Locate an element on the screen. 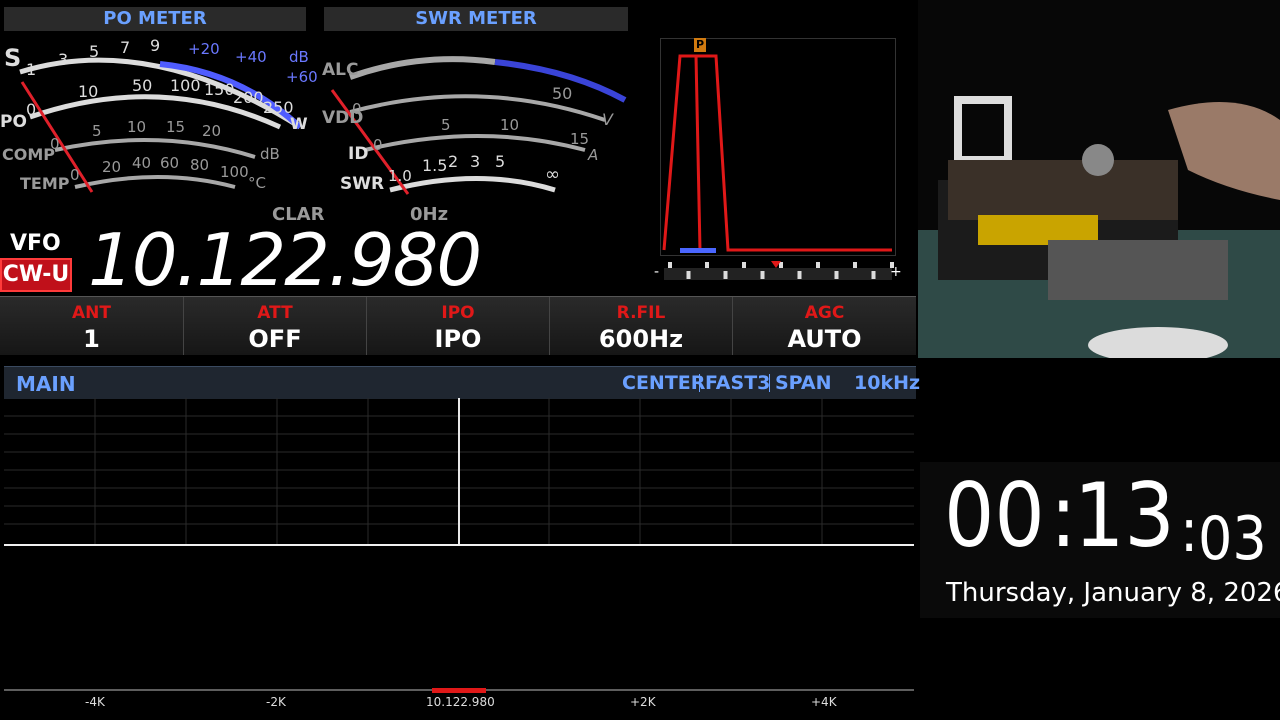 The image size is (1280, 720). att-value: OFF is located at coordinates (275, 339).